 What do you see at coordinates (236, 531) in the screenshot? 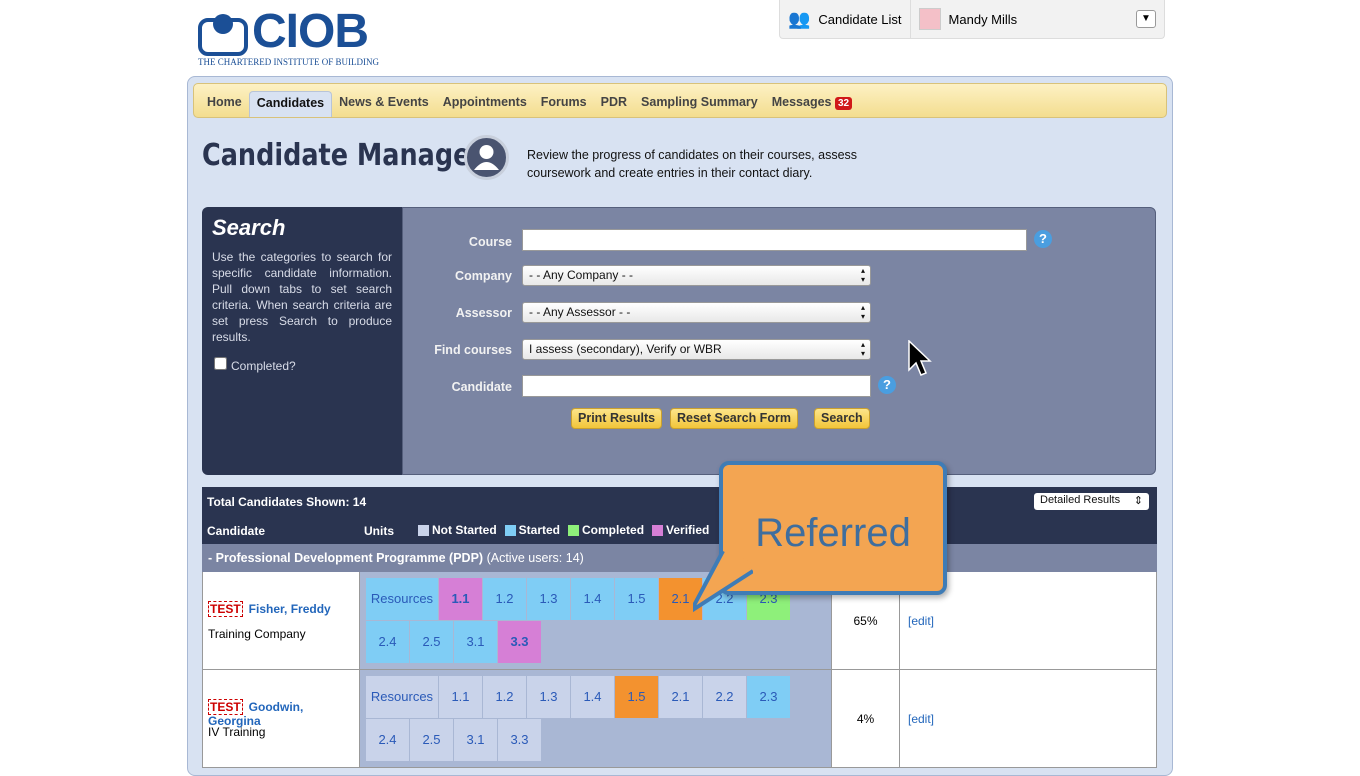
I see `col-candidate: Candidate` at bounding box center [236, 531].